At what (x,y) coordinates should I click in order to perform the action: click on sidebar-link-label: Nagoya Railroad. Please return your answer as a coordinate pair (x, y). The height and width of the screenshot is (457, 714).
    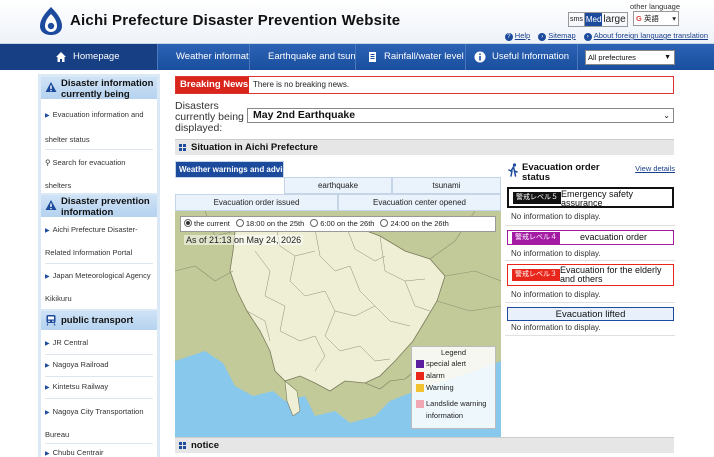
    Looking at the image, I should click on (80, 364).